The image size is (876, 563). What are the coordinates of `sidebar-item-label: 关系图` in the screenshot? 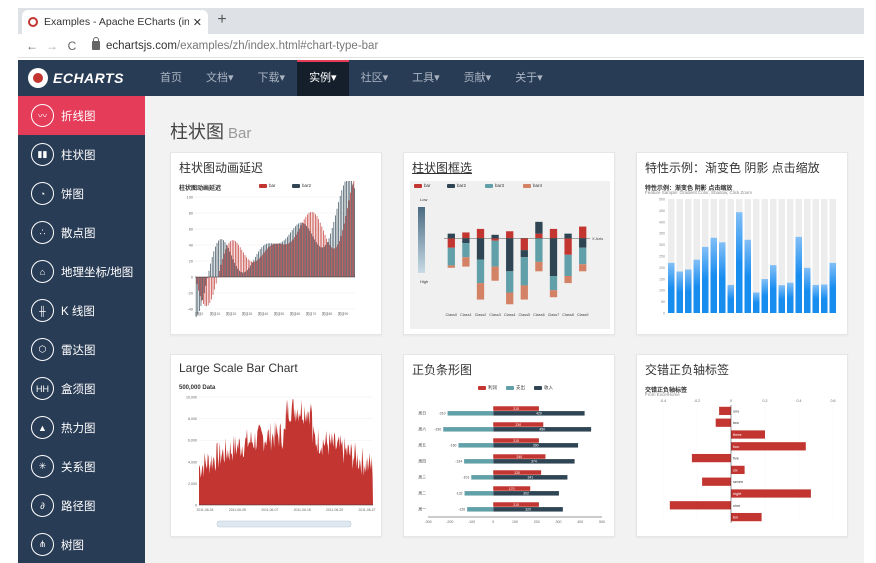 It's located at (78, 467).